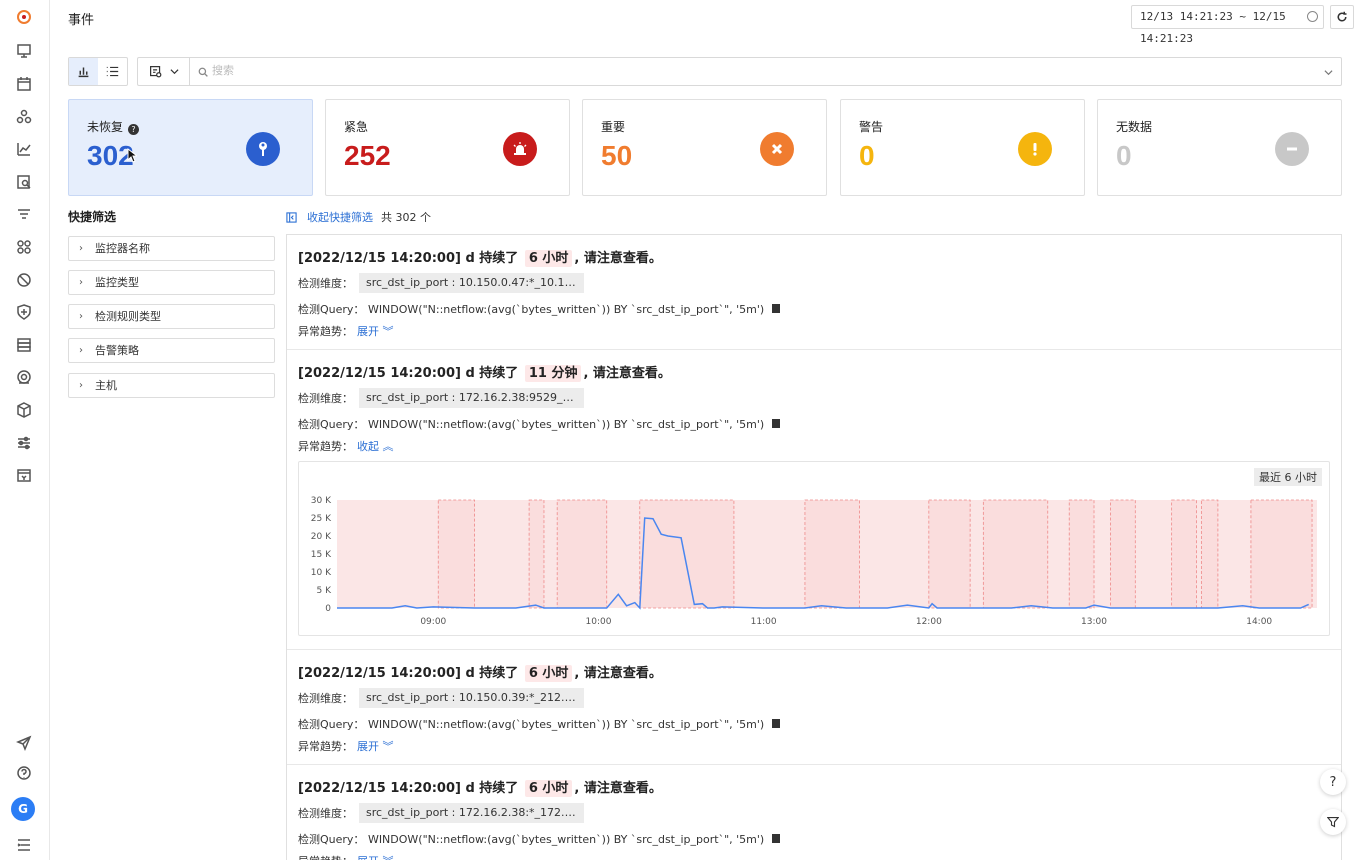 This screenshot has width=1360, height=860. What do you see at coordinates (83, 71) in the screenshot?
I see `chart-view-button` at bounding box center [83, 71].